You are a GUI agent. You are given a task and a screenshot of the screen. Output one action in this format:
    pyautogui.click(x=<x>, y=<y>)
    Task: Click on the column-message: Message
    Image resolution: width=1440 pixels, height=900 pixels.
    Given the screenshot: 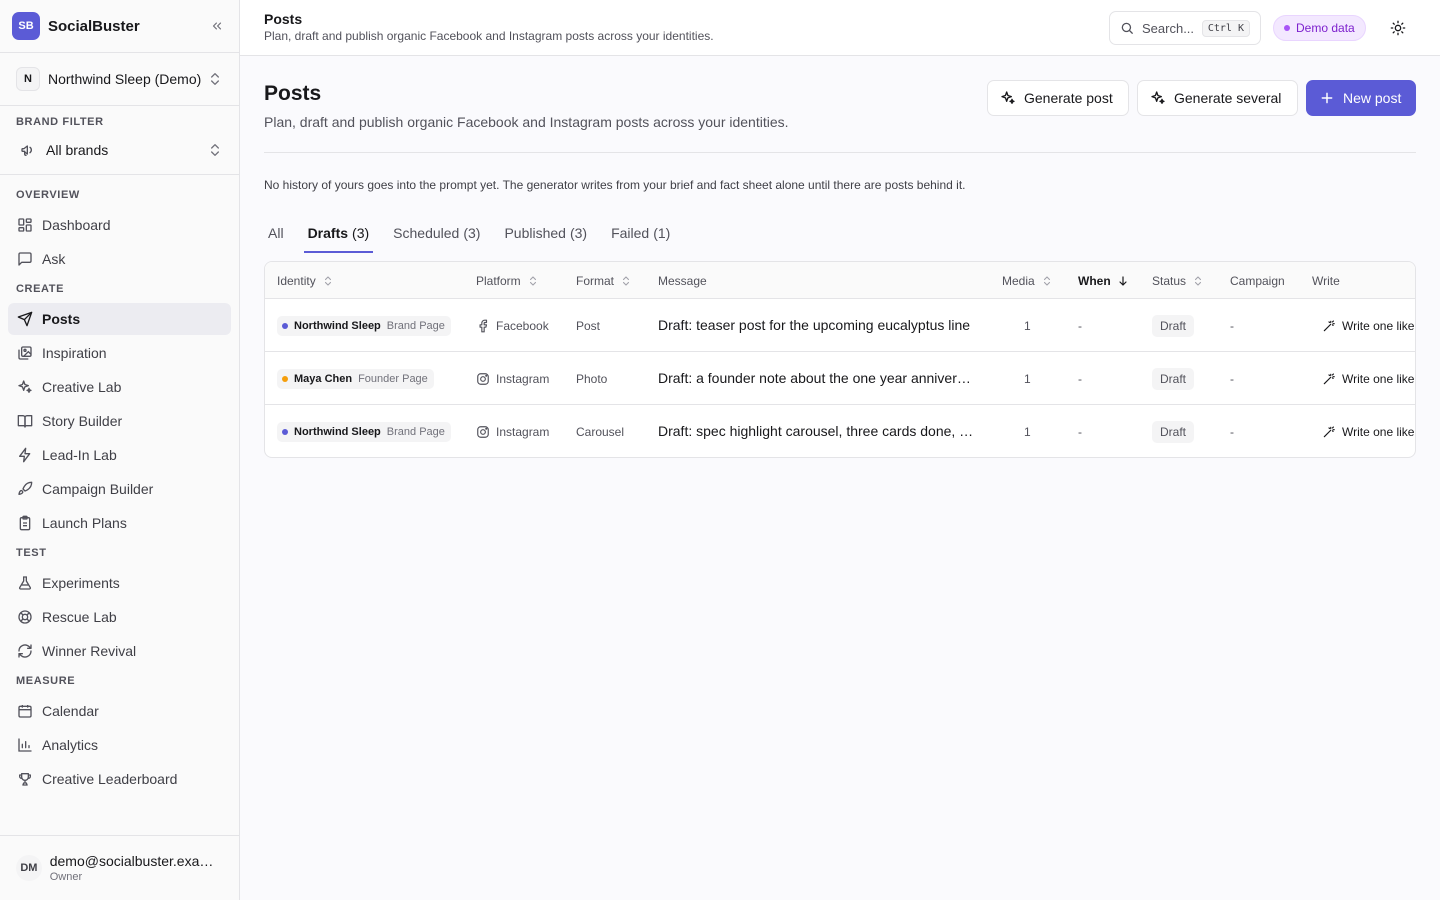 What is the action you would take?
    pyautogui.click(x=682, y=280)
    